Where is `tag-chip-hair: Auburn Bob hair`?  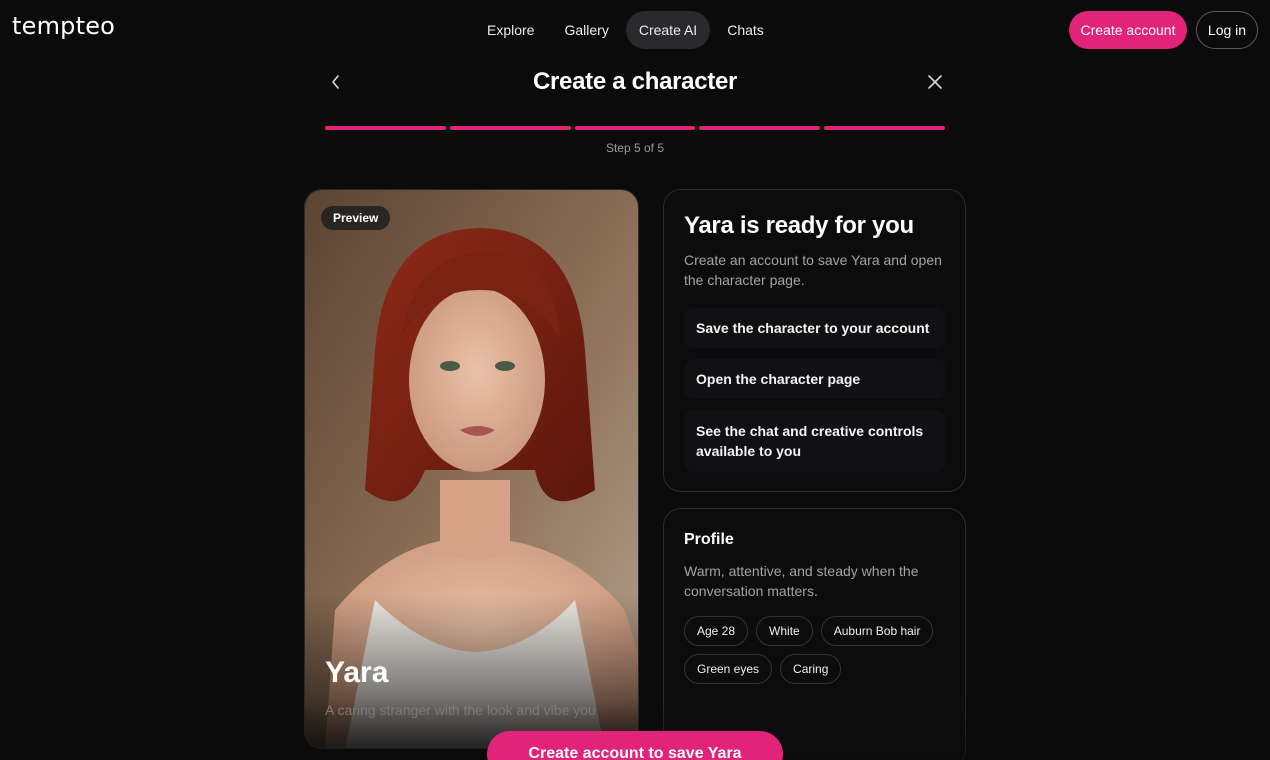
tag-chip-hair: Auburn Bob hair is located at coordinates (877, 631).